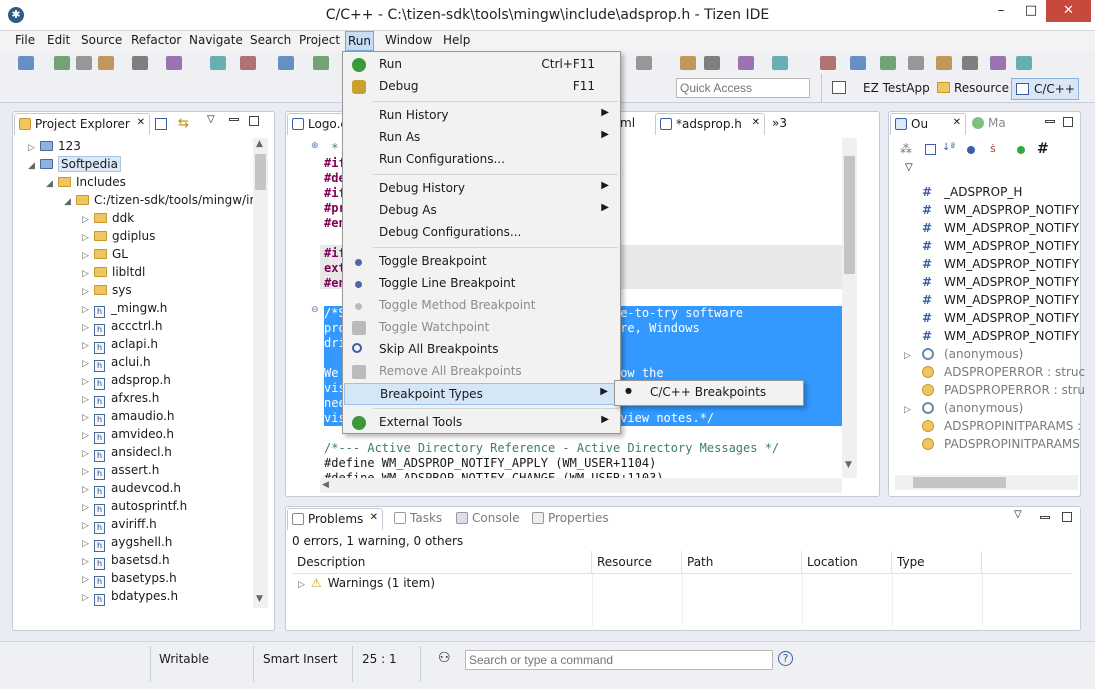 The width and height of the screenshot is (1095, 689). What do you see at coordinates (993, 148) in the screenshot?
I see `hide-static-icon: ṡ` at bounding box center [993, 148].